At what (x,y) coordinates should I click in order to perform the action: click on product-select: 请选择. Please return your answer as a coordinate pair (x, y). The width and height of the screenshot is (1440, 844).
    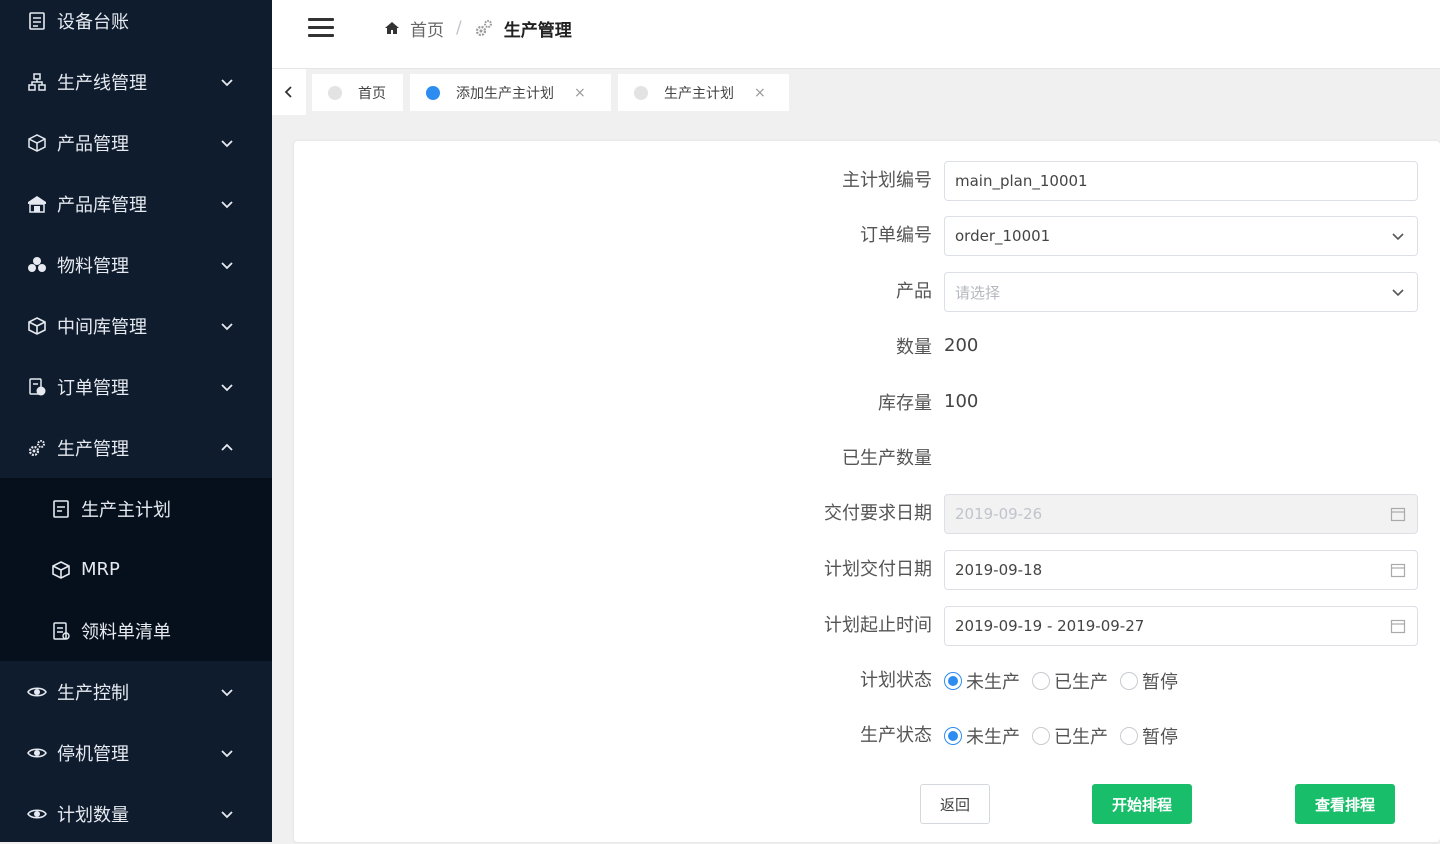
    Looking at the image, I should click on (1181, 292).